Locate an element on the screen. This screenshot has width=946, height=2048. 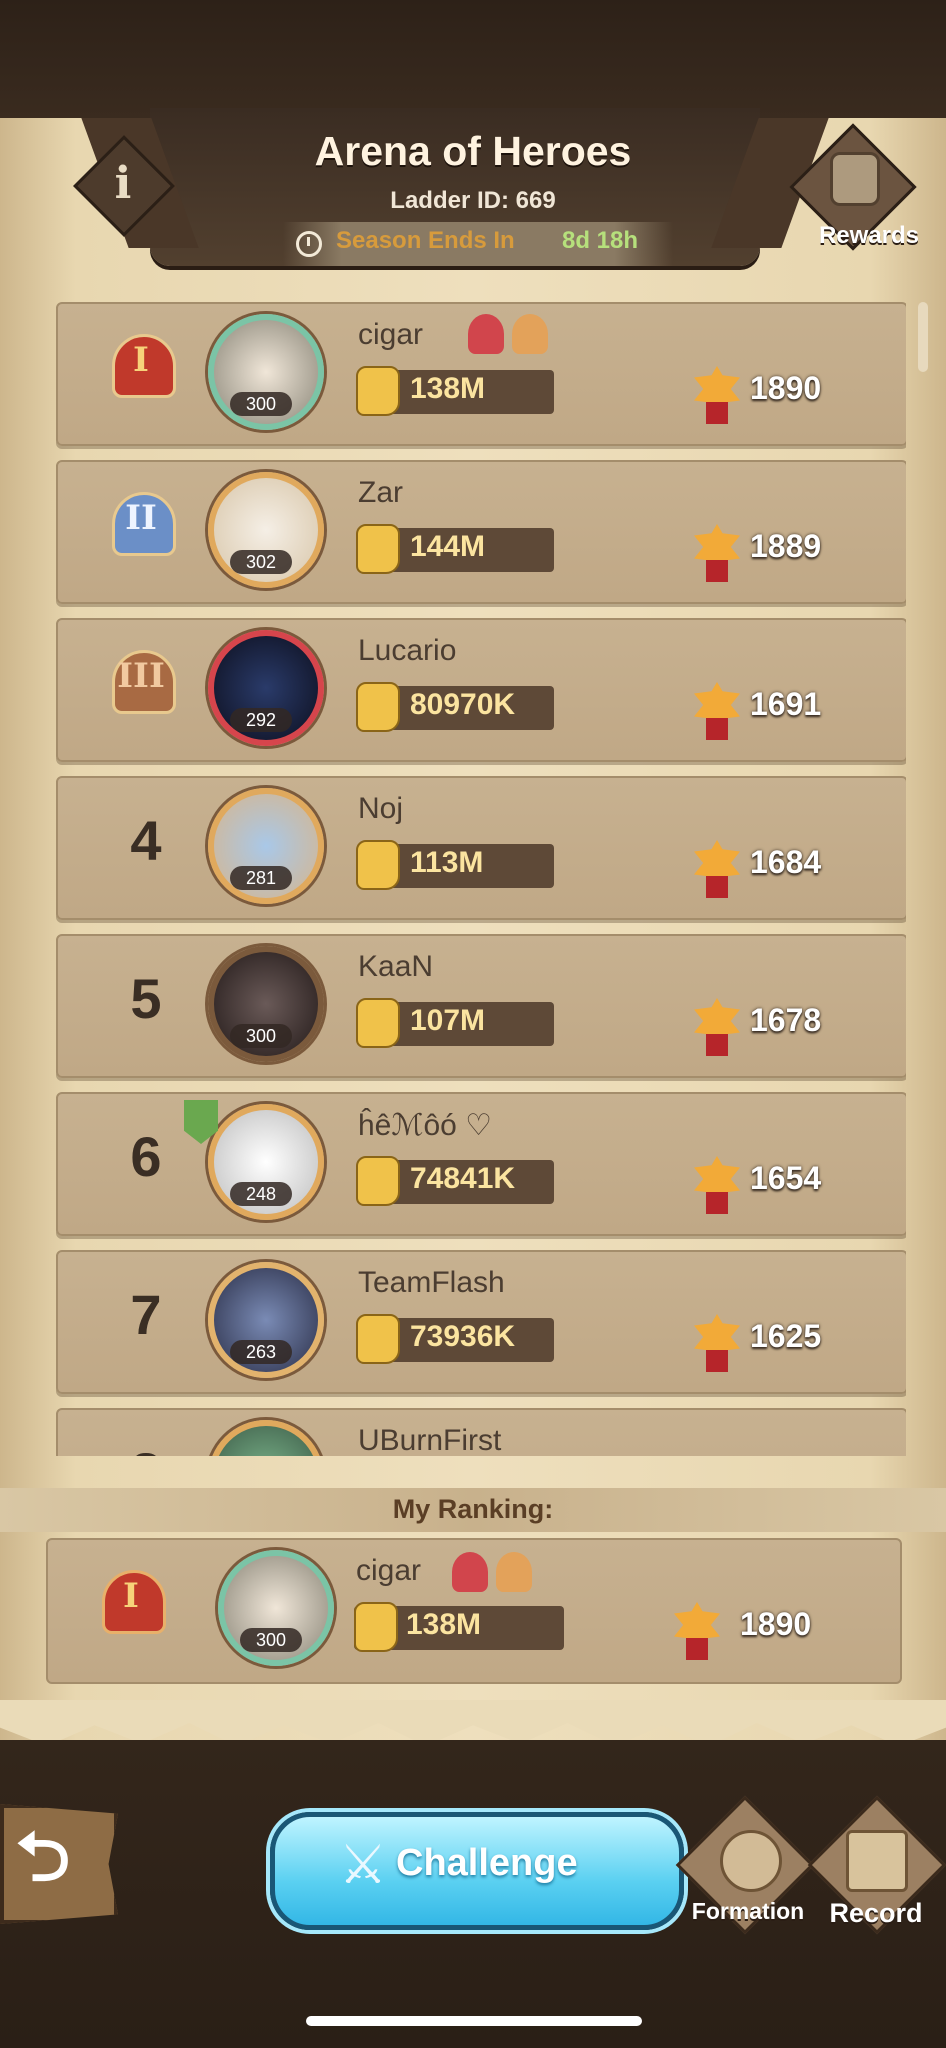
ranking-row: III 292 Lucario 80970K 1691 is located at coordinates (481, 690).